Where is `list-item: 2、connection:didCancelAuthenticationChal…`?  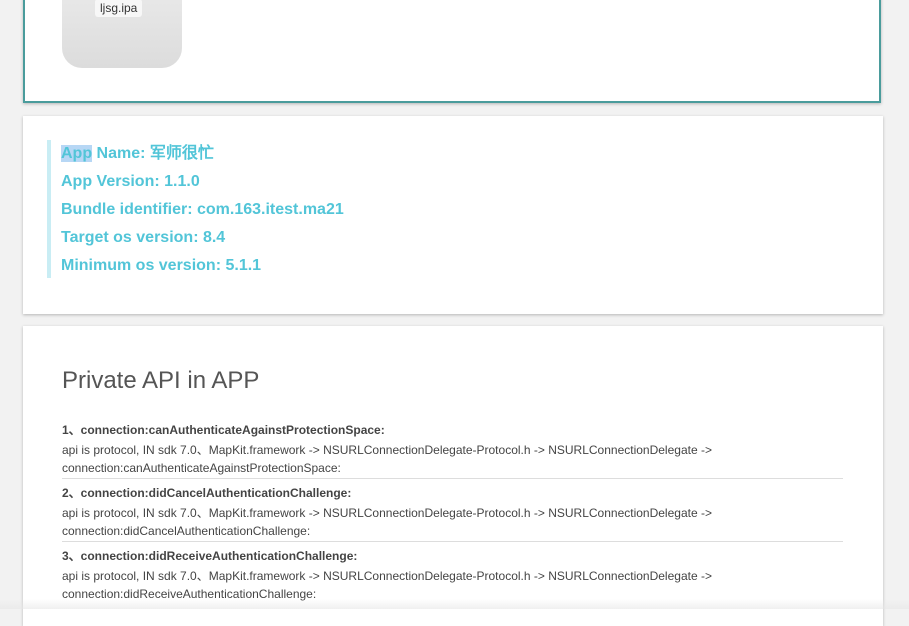
list-item: 2、connection:didCancelAuthenticationChal… is located at coordinates (452, 513).